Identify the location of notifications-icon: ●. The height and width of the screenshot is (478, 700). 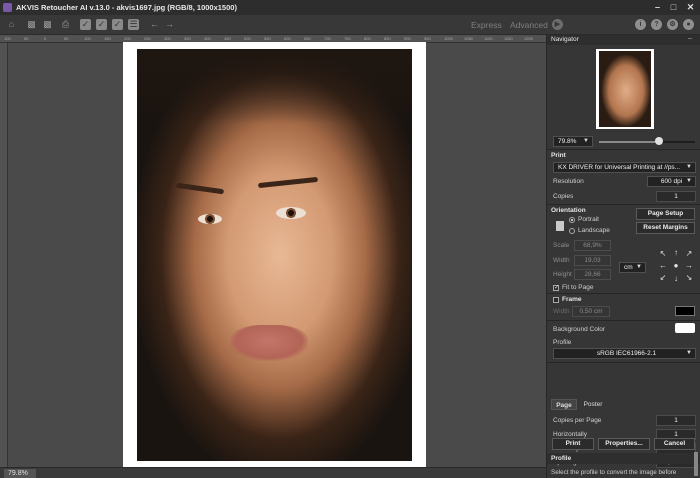
(688, 24).